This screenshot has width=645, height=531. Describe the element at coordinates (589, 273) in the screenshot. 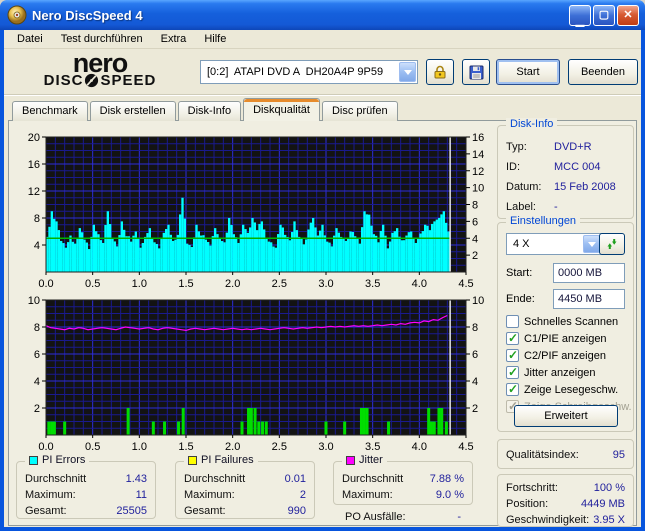

I see `start-input` at that location.